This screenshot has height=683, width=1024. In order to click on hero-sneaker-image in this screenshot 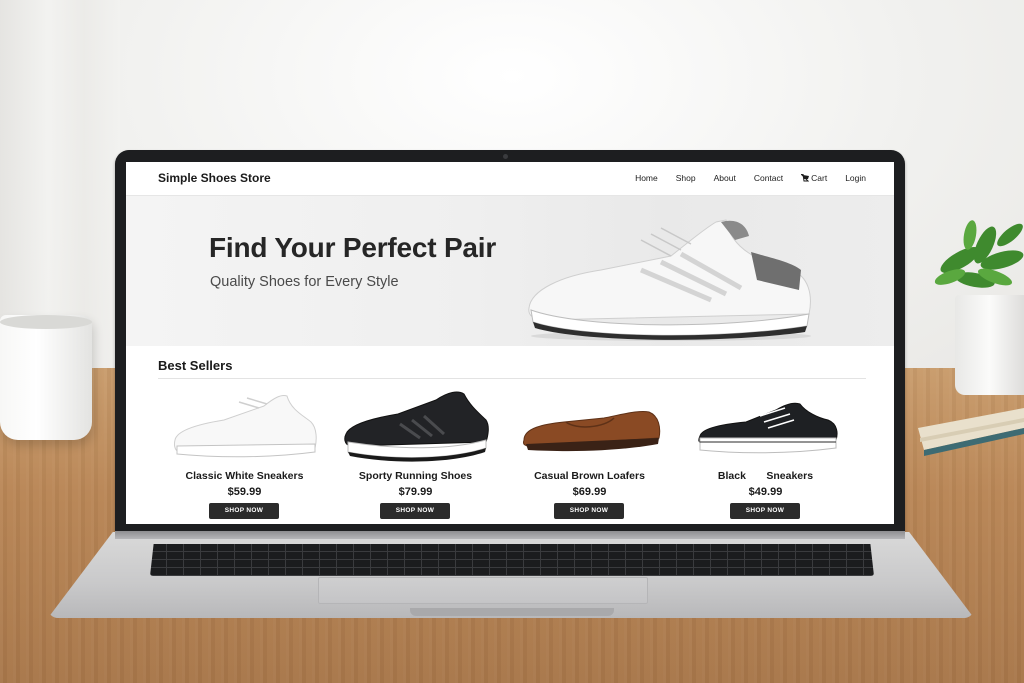, I will do `click(669, 280)`.